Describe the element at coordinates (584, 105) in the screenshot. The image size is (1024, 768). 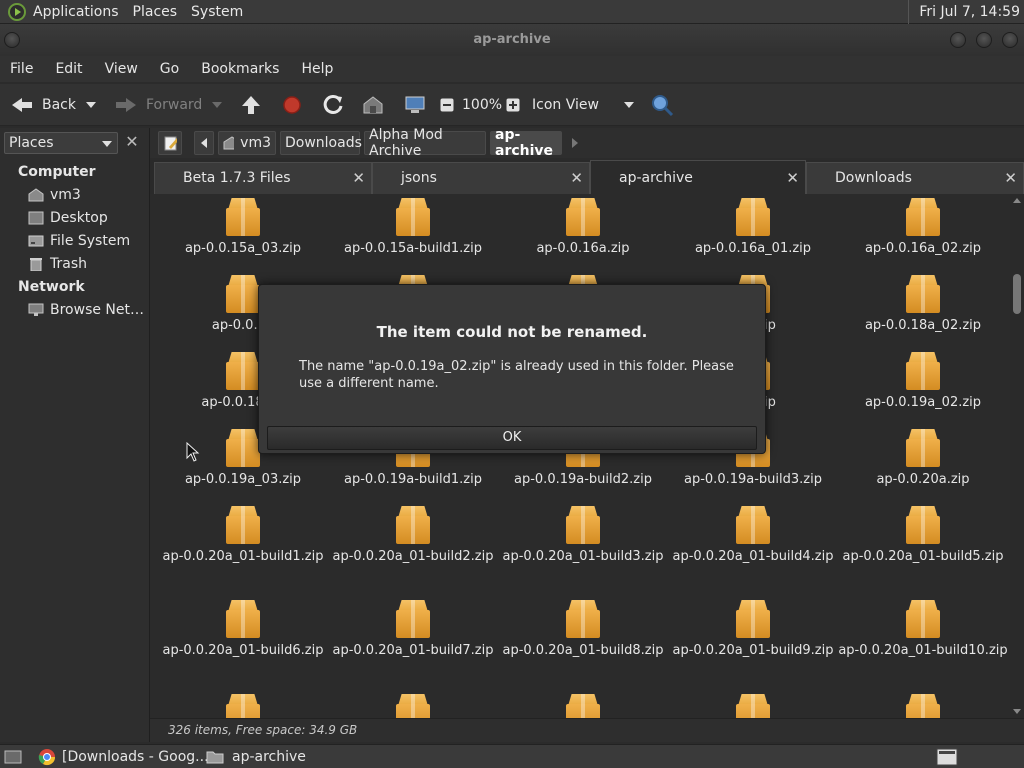
I see `view-mode-select: Icon View` at that location.